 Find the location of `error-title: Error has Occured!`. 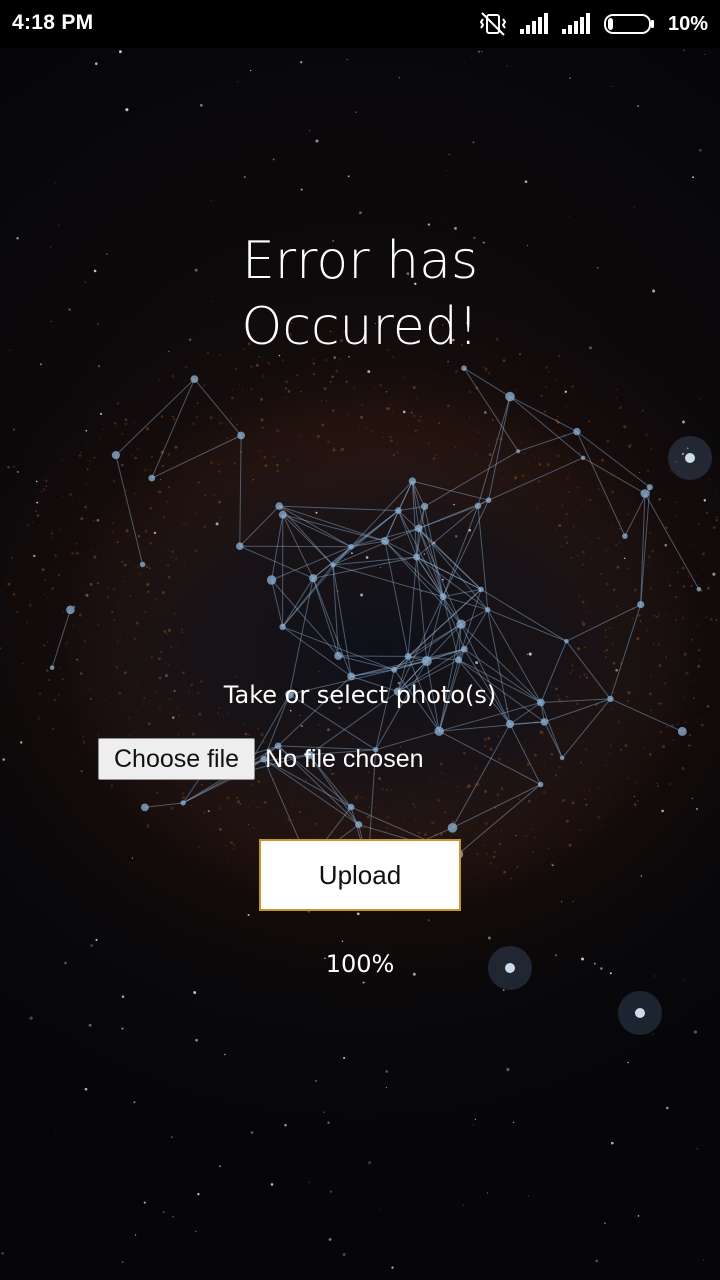

error-title: Error has Occured! is located at coordinates (360, 294).